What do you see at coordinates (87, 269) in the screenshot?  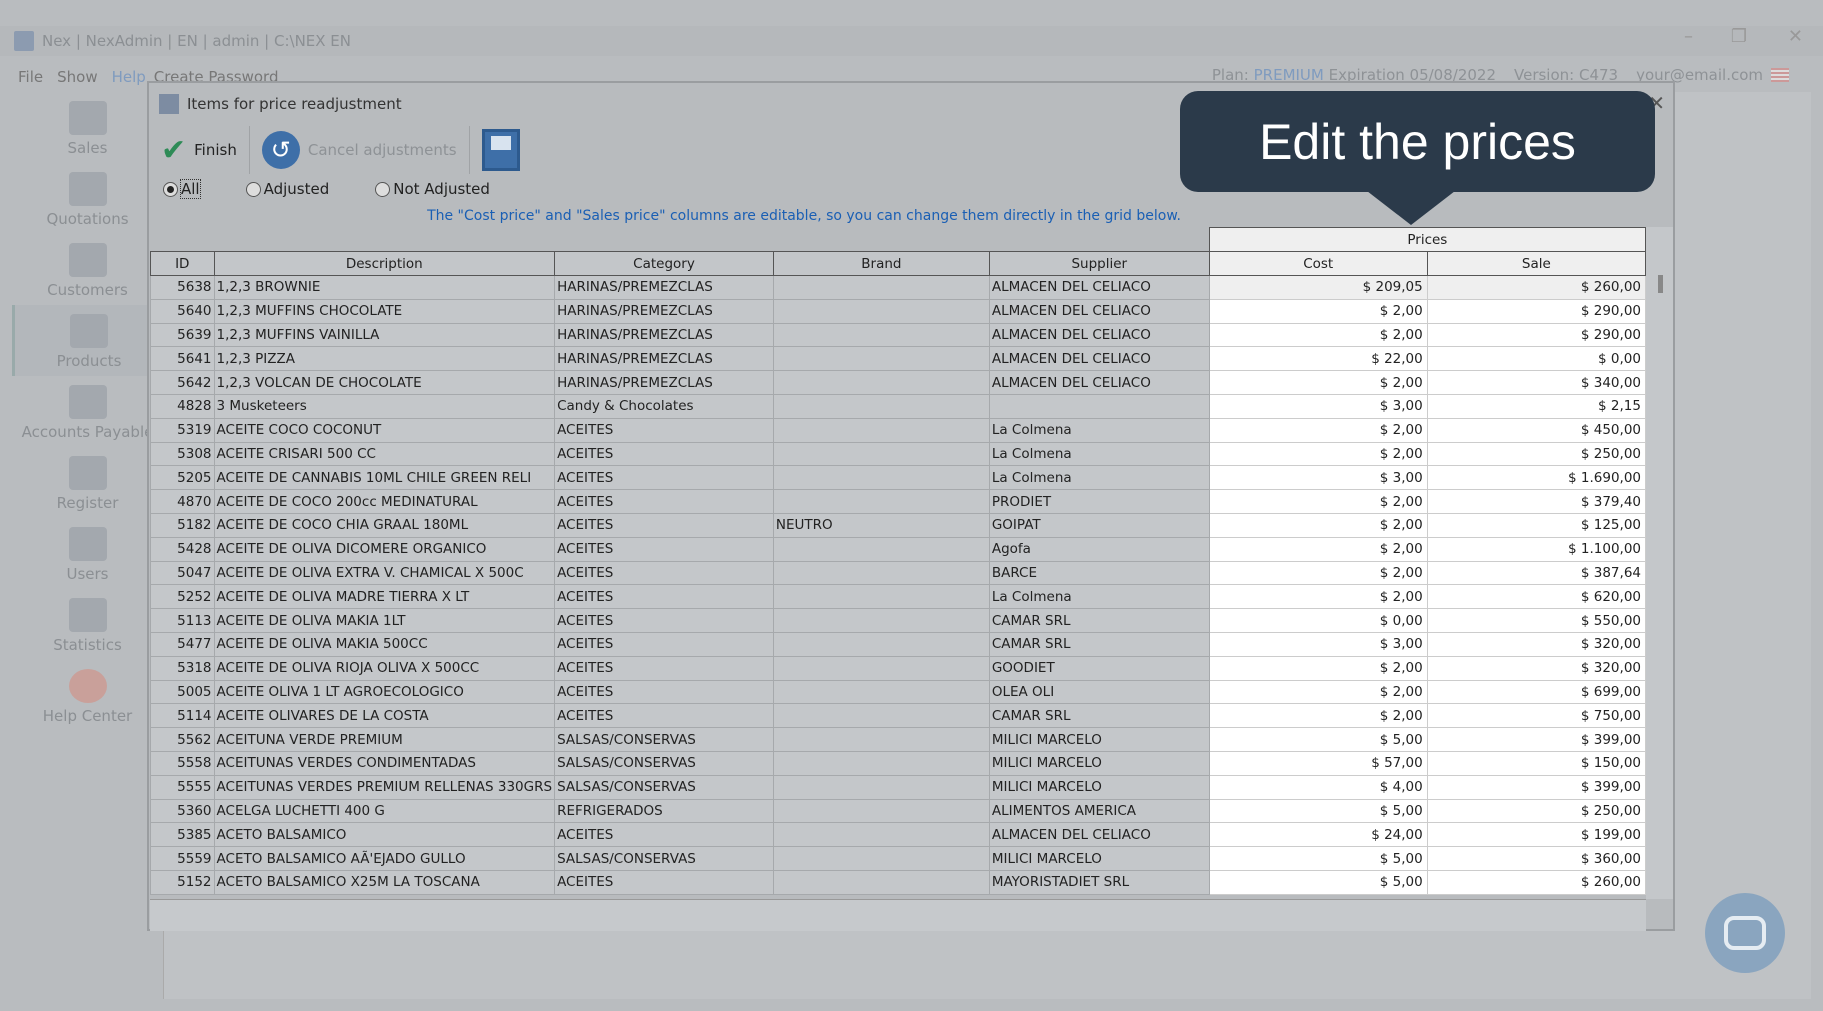 I see `sidebar-item-customers: Customers` at bounding box center [87, 269].